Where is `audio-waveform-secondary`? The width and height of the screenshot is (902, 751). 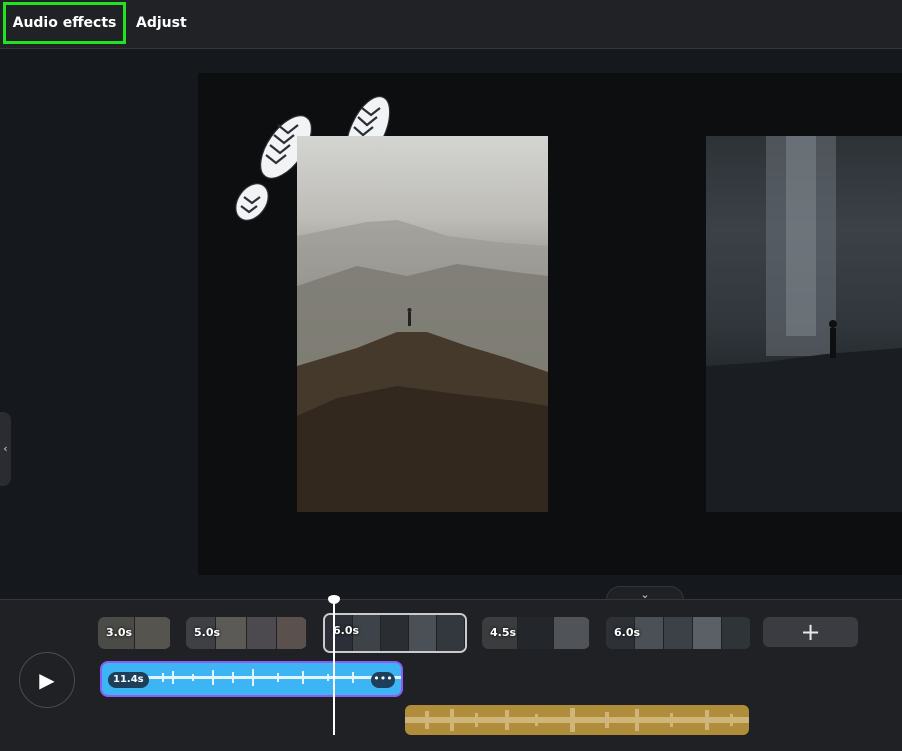 audio-waveform-secondary is located at coordinates (577, 720).